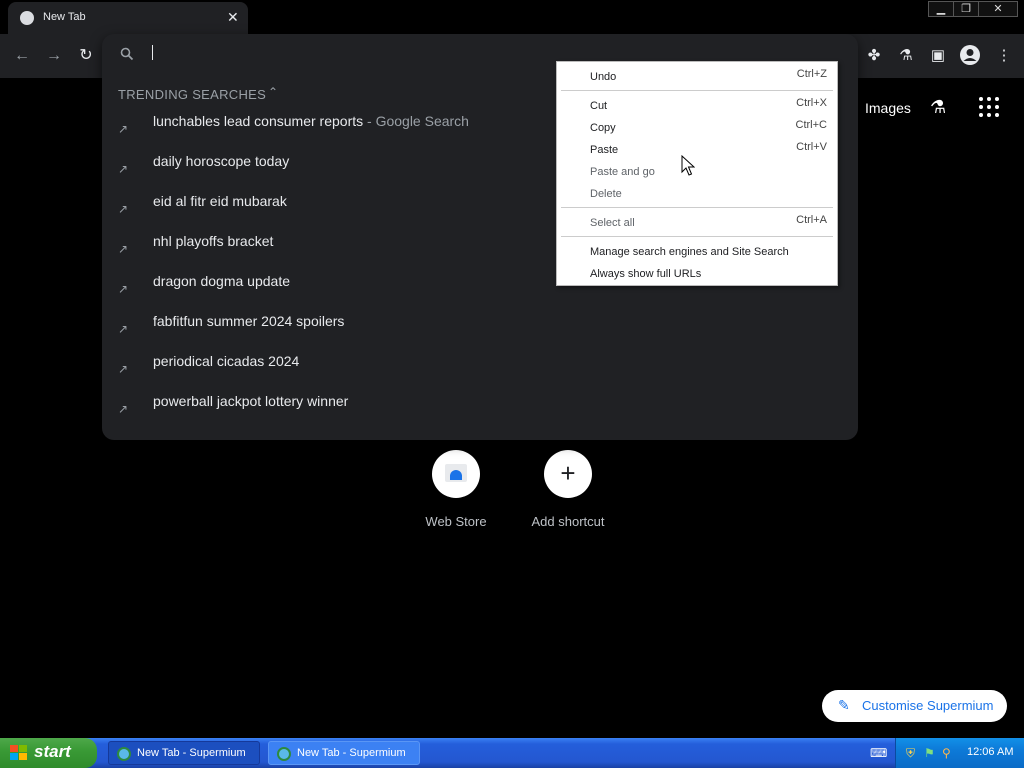  Describe the element at coordinates (480, 328) in the screenshot. I see `suggestion-row: ↗ fabfitfun summer 2024 spoilers` at that location.